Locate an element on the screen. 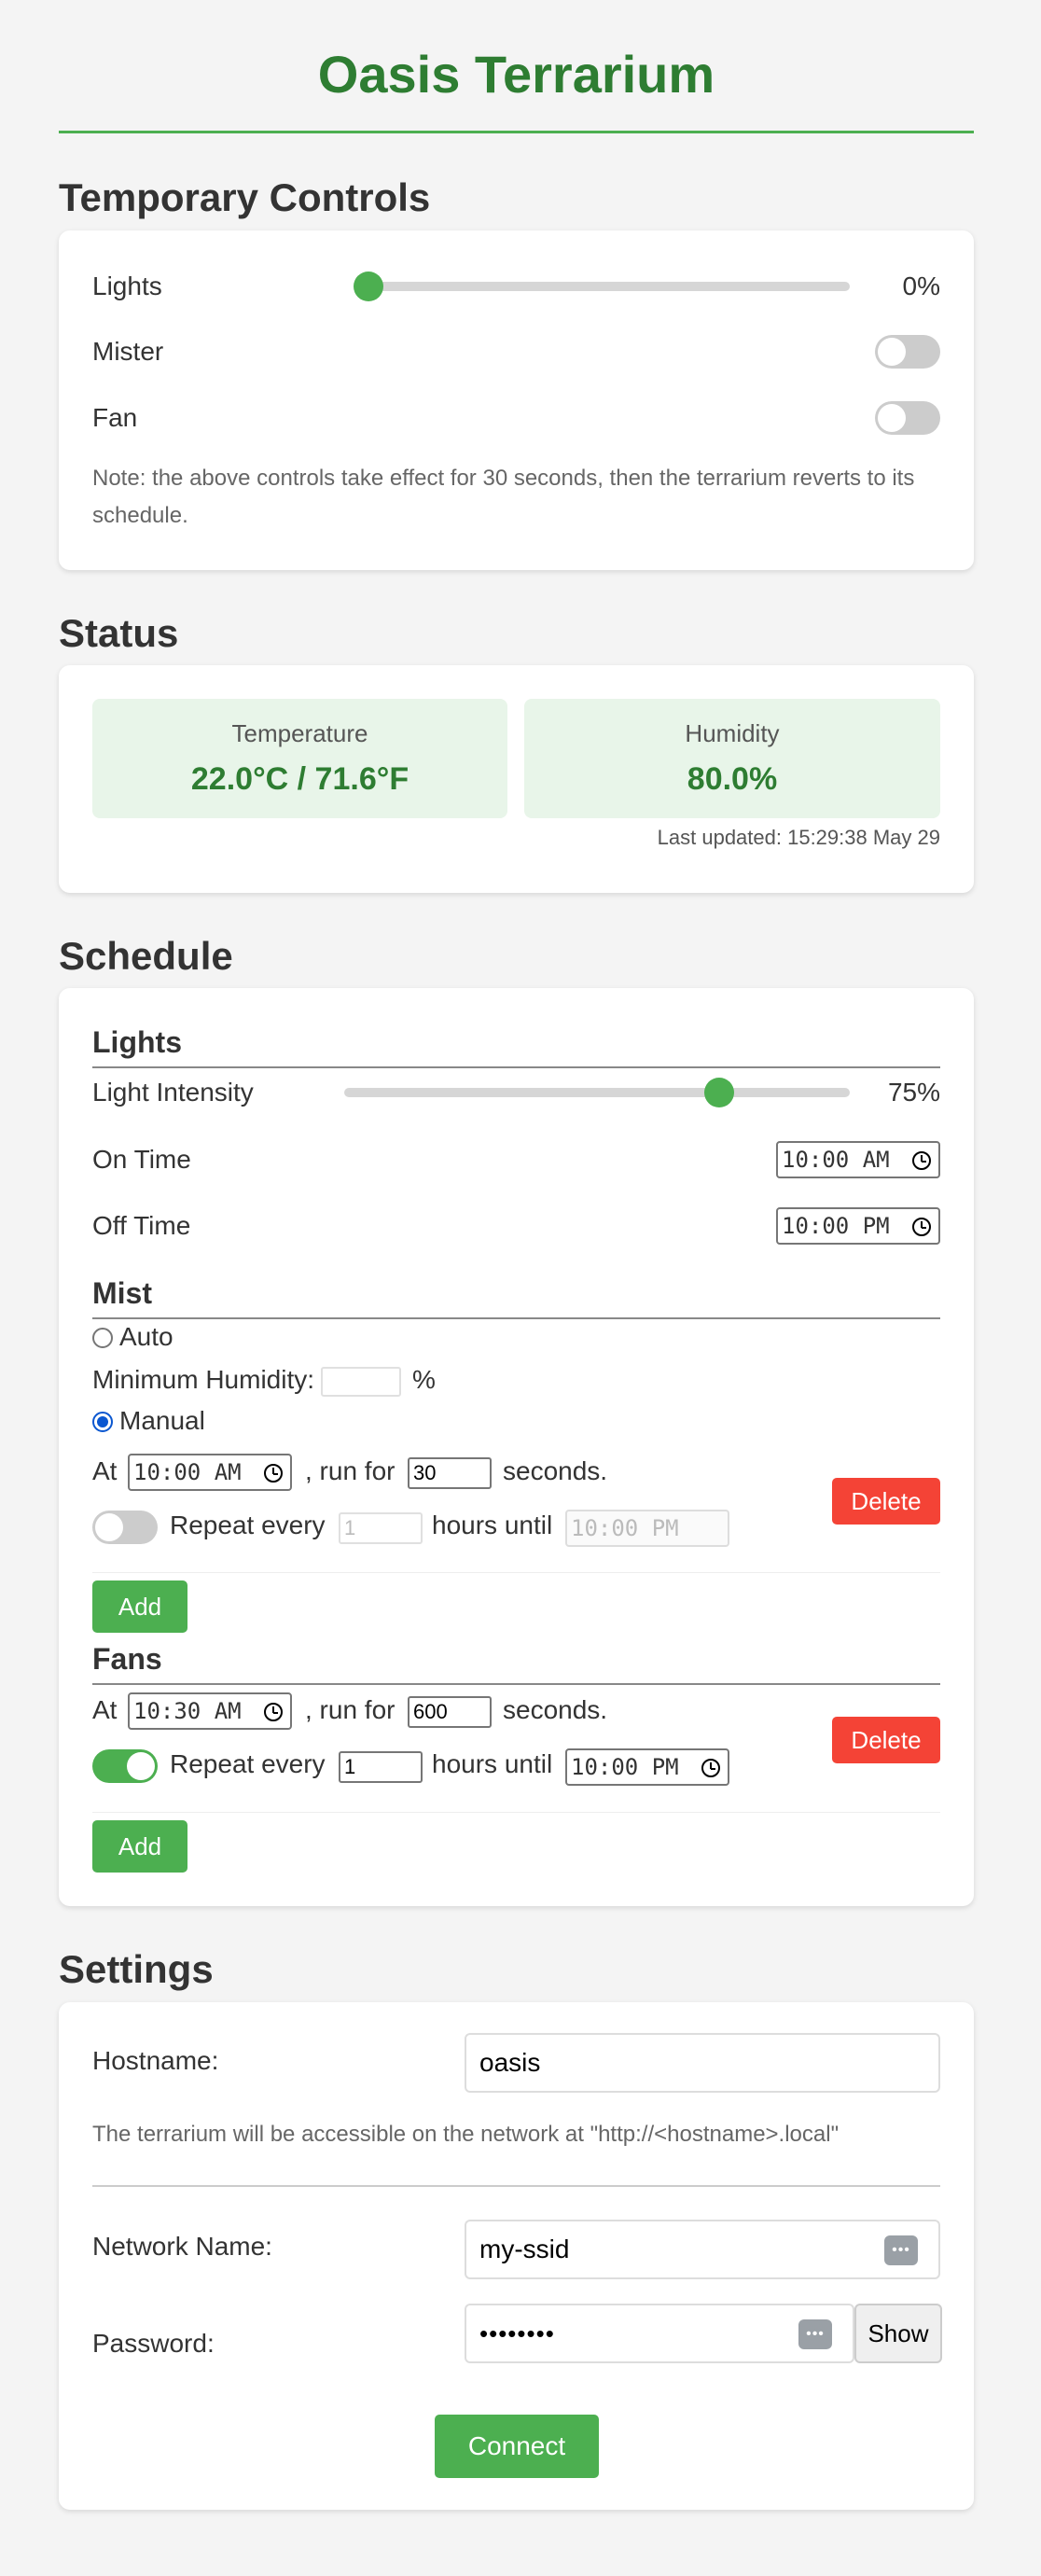 Image resolution: width=1041 pixels, height=2576 pixels. temperature-label: Temperature is located at coordinates (299, 733).